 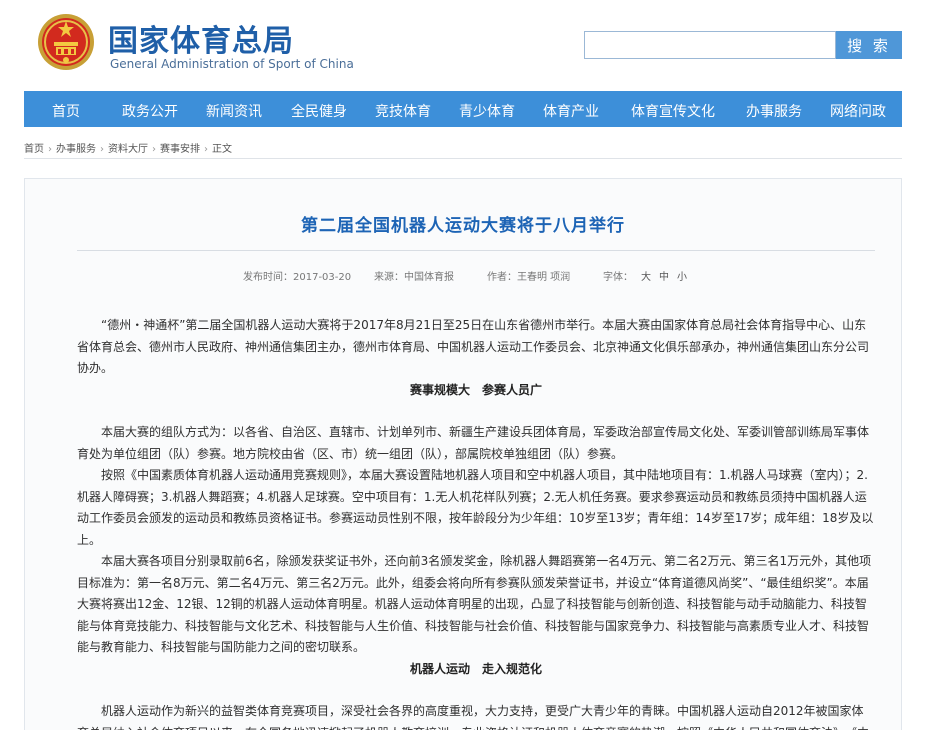 What do you see at coordinates (529, 277) in the screenshot?
I see `article-author: 作者：王春明 项润` at bounding box center [529, 277].